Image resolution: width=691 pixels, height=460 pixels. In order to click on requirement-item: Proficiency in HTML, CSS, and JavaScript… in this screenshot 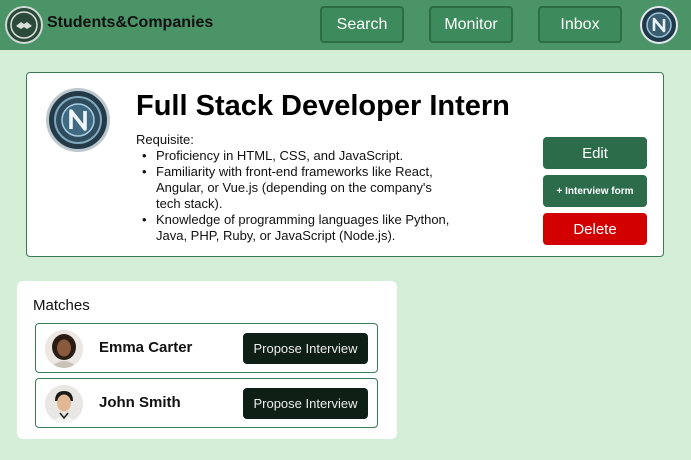, I will do `click(299, 156)`.